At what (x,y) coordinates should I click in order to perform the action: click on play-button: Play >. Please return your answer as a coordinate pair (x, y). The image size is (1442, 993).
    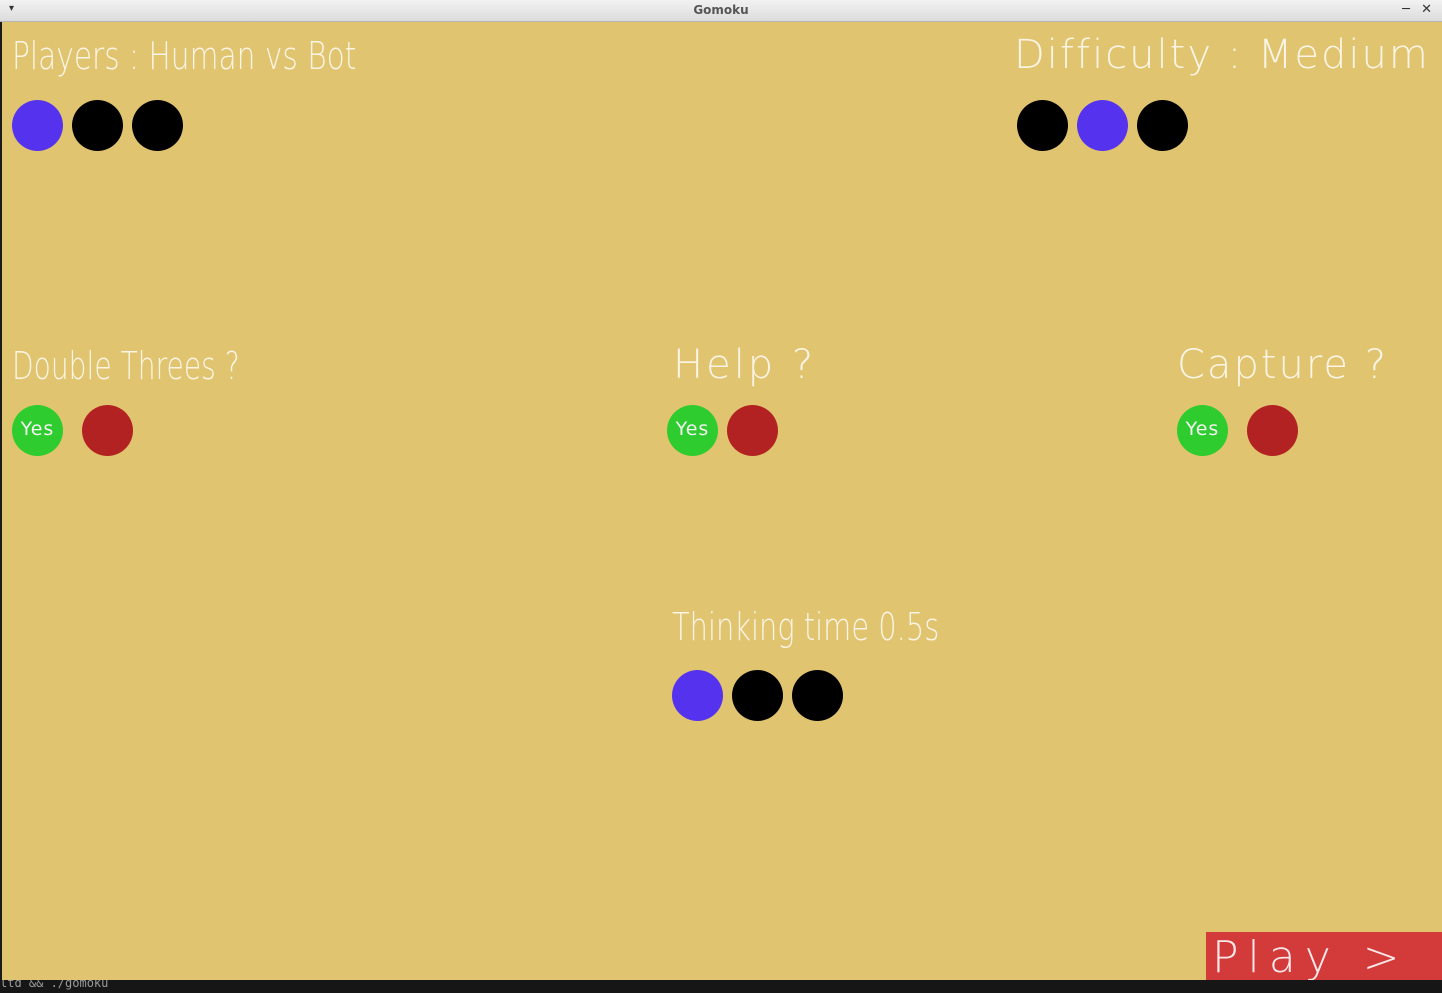
    Looking at the image, I should click on (1324, 956).